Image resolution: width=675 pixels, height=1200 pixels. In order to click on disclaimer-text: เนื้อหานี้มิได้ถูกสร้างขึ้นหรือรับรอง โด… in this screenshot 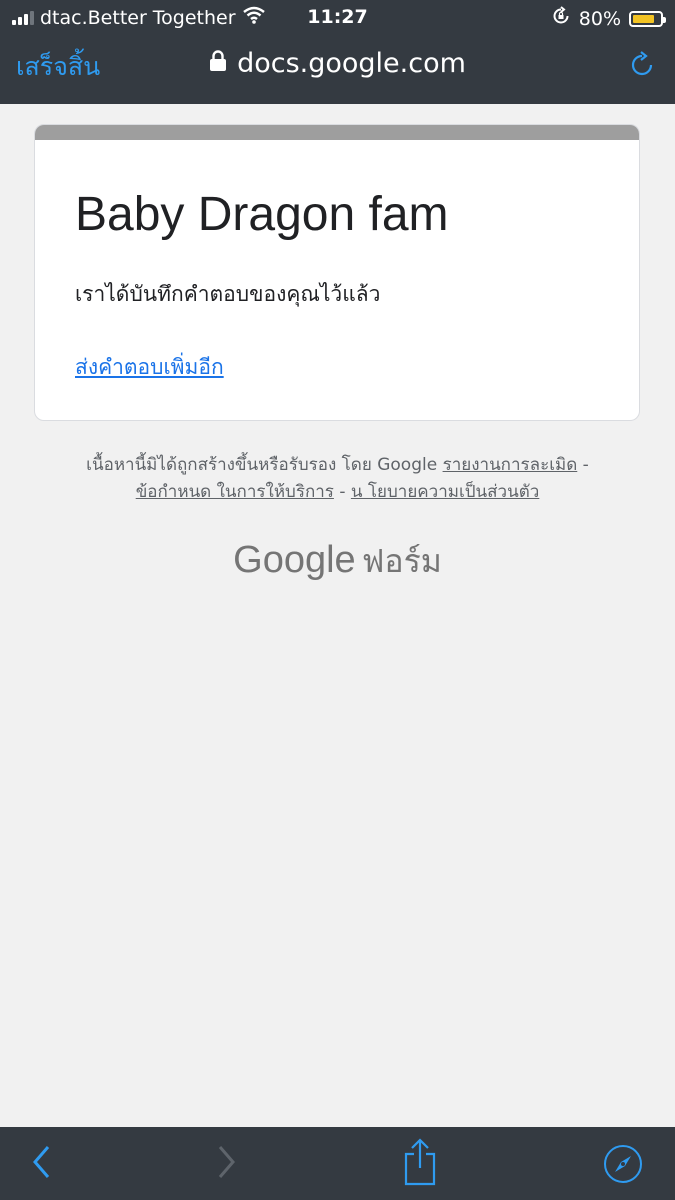, I will do `click(262, 465)`.